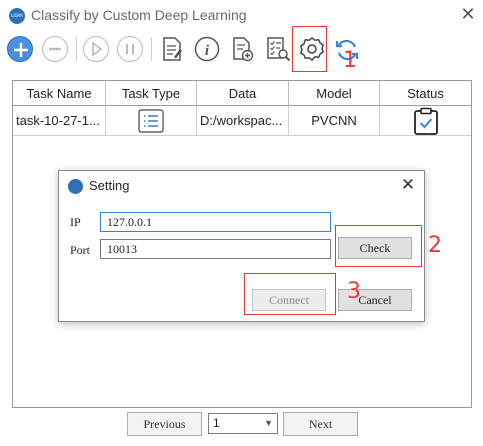 This screenshot has width=483, height=446. I want to click on clipboard-check-icon, so click(426, 121).